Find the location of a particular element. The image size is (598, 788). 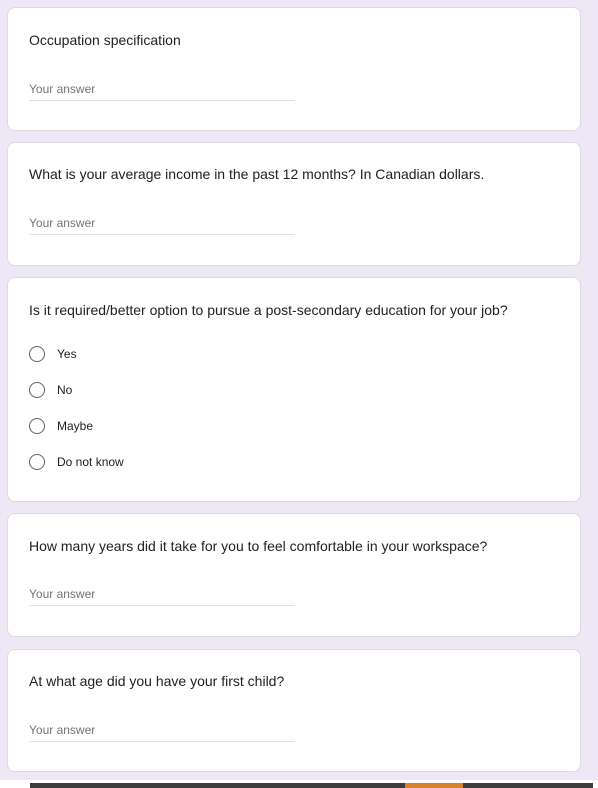

income-answer-input is located at coordinates (162, 223).